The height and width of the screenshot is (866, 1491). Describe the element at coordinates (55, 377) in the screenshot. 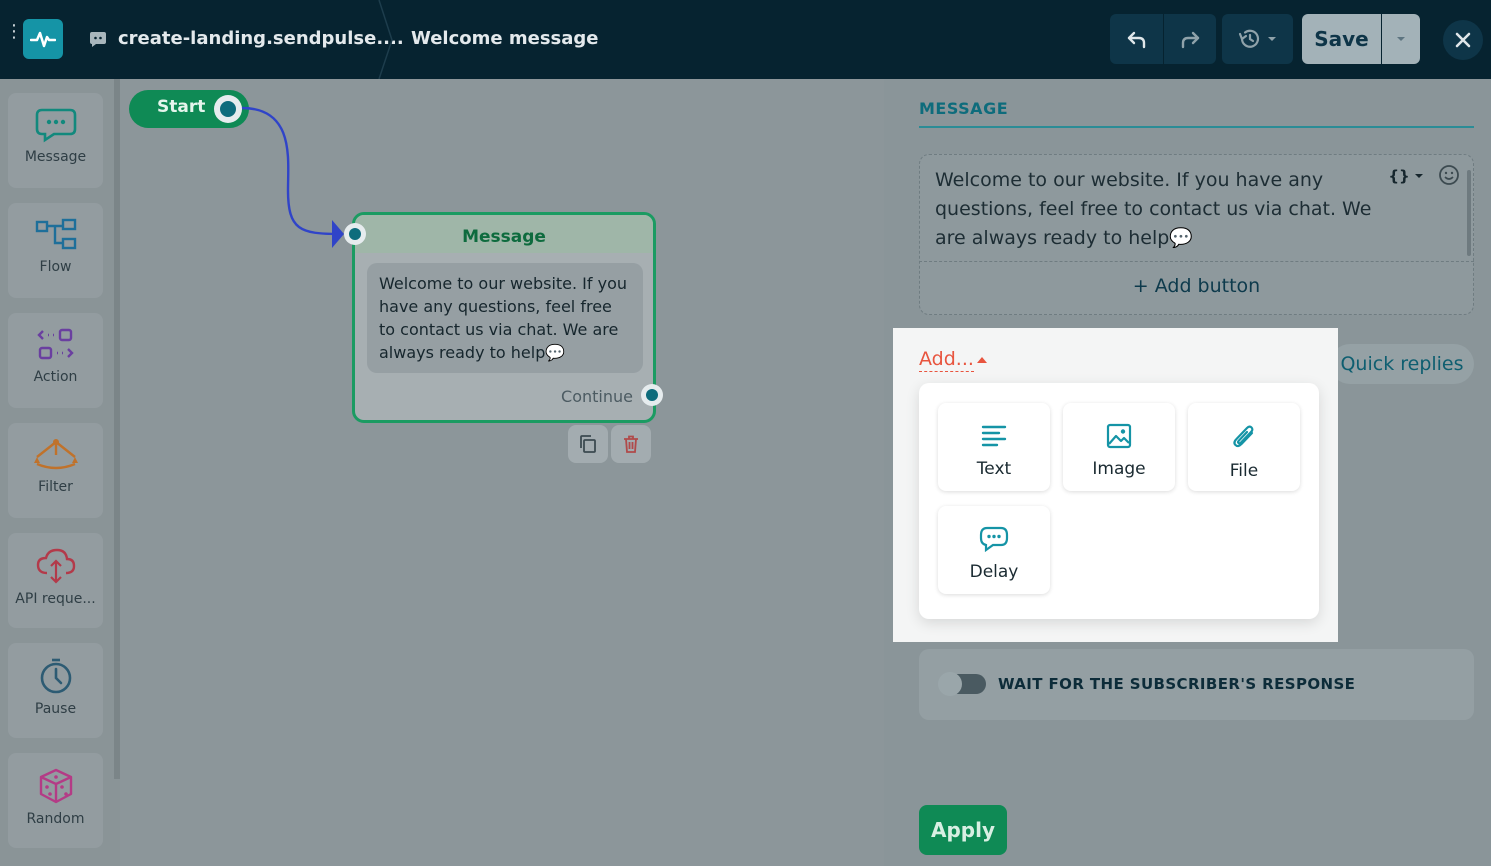

I see `sidebar-item-label: Action` at that location.